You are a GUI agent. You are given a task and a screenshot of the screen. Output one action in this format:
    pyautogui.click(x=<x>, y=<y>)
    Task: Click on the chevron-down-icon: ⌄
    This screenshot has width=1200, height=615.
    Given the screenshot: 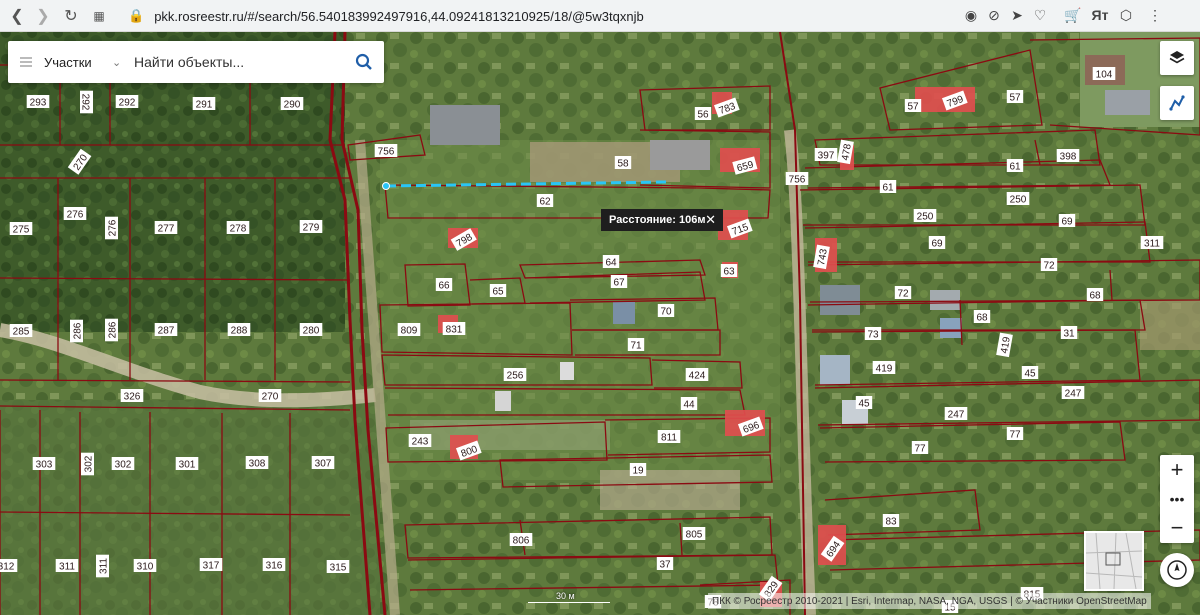 What is the action you would take?
    pyautogui.click(x=122, y=62)
    